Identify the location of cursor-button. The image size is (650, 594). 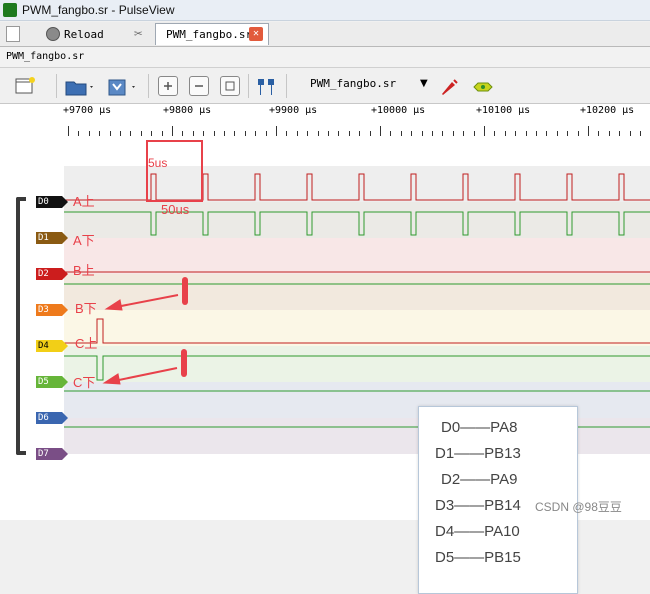
(265, 86).